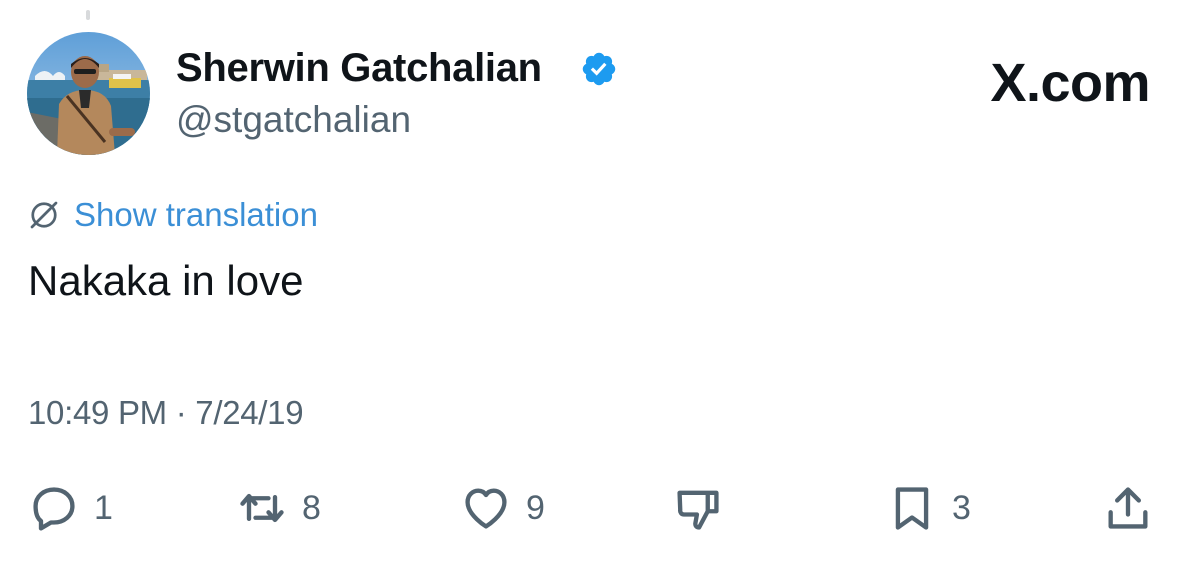  Describe the element at coordinates (599, 69) in the screenshot. I see `verified-badge-icon` at that location.